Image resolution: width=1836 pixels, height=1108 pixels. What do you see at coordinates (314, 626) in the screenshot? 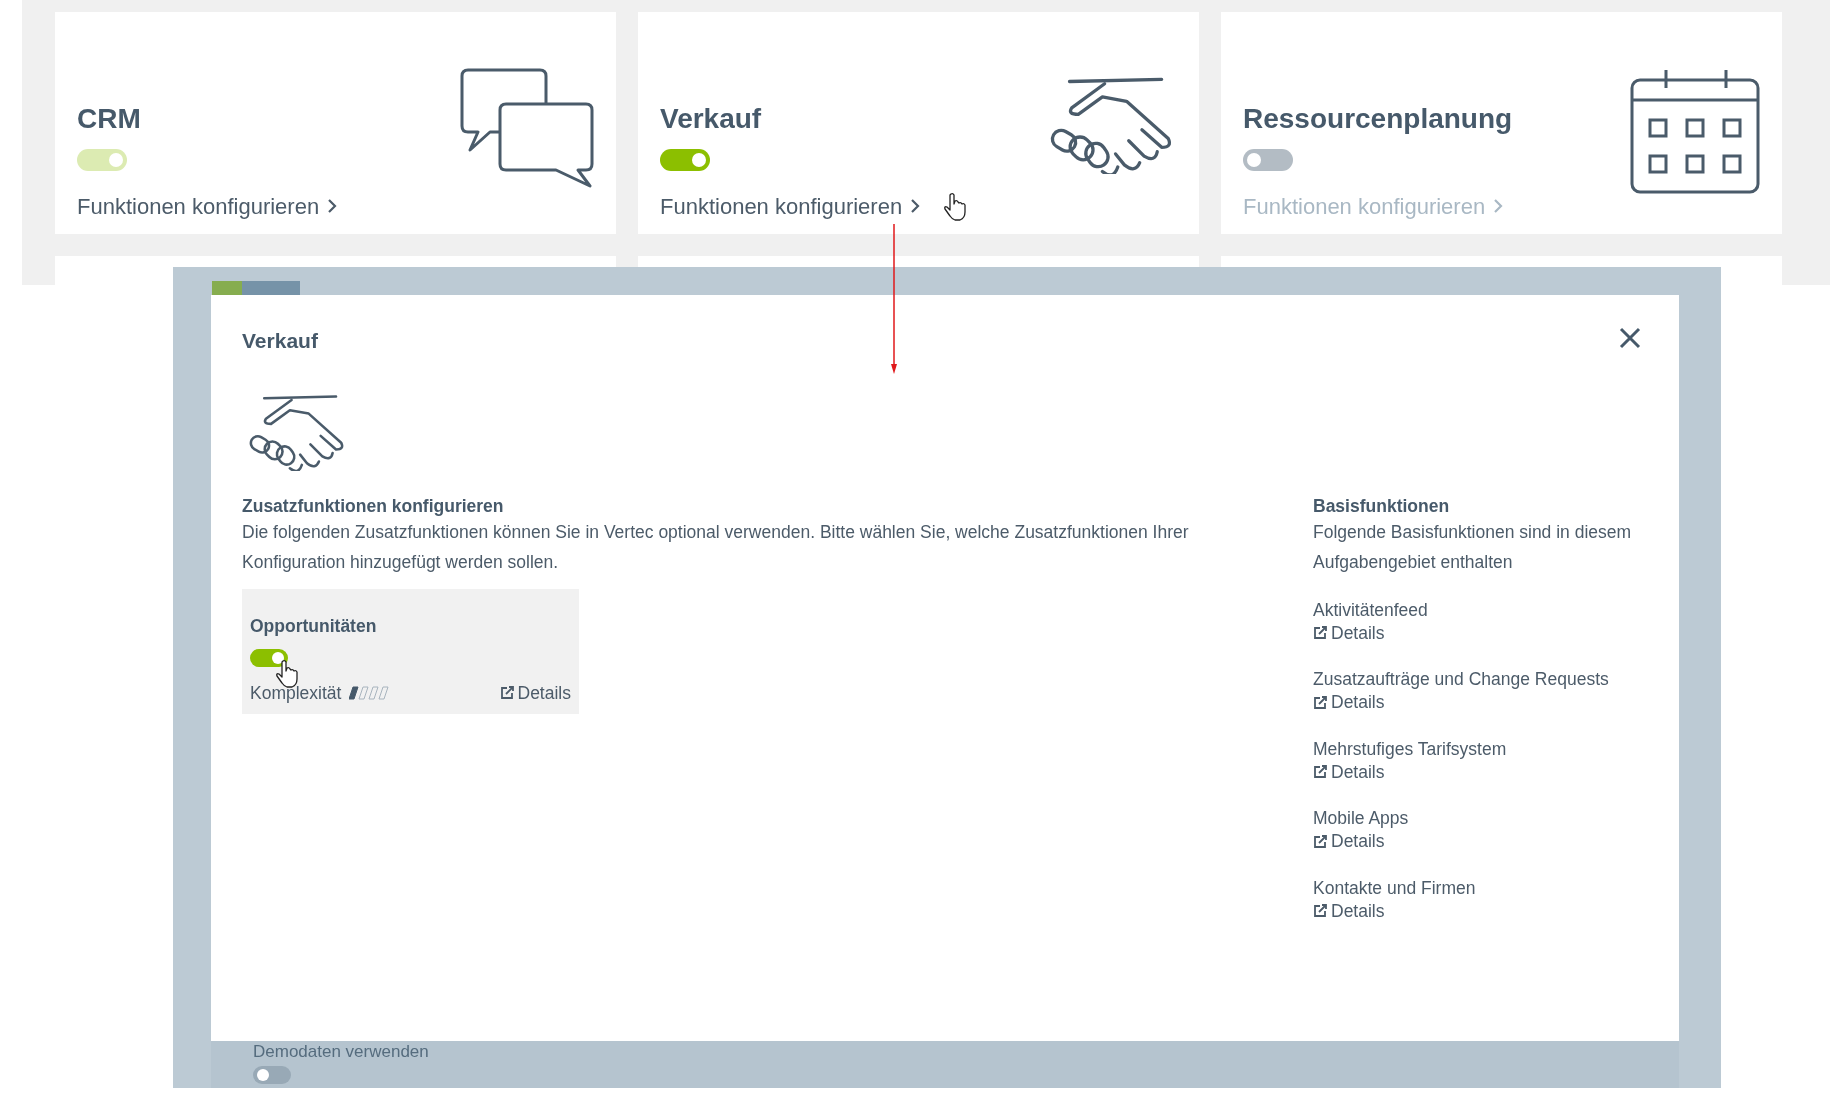
I see `feature-title: Opportunitäten` at bounding box center [314, 626].